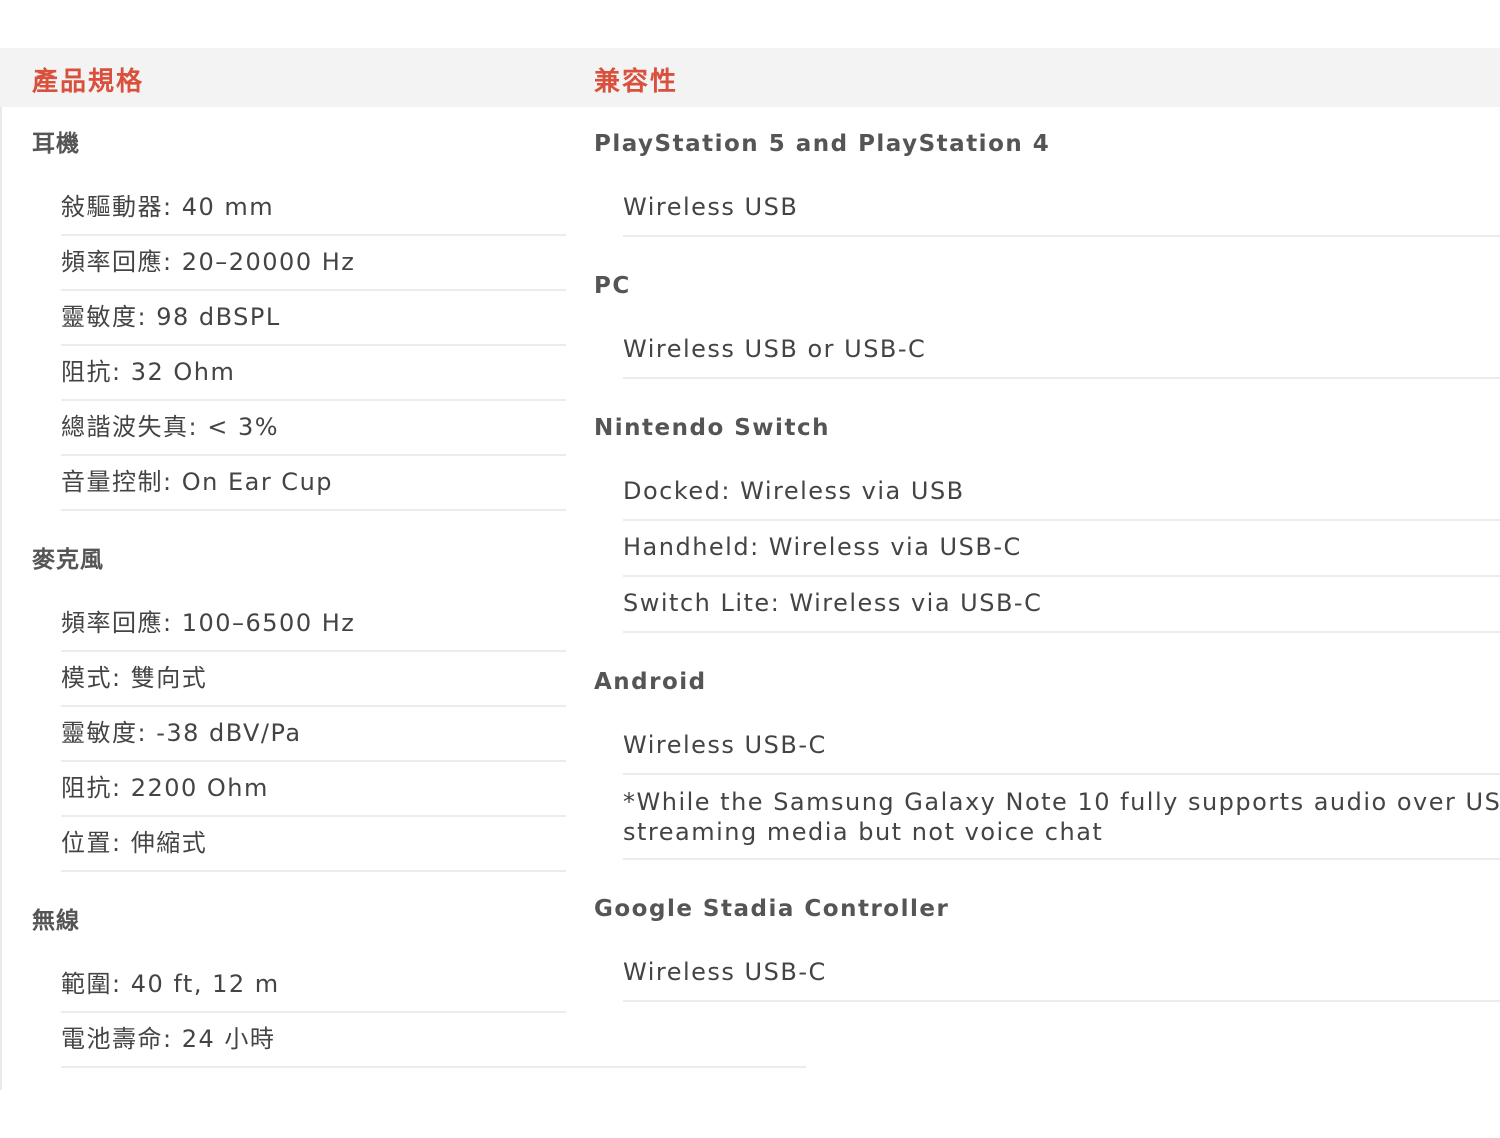 The width and height of the screenshot is (1500, 1138). Describe the element at coordinates (313, 318) in the screenshot. I see `spec-item: 靈敏度: 98 dBSPL` at that location.